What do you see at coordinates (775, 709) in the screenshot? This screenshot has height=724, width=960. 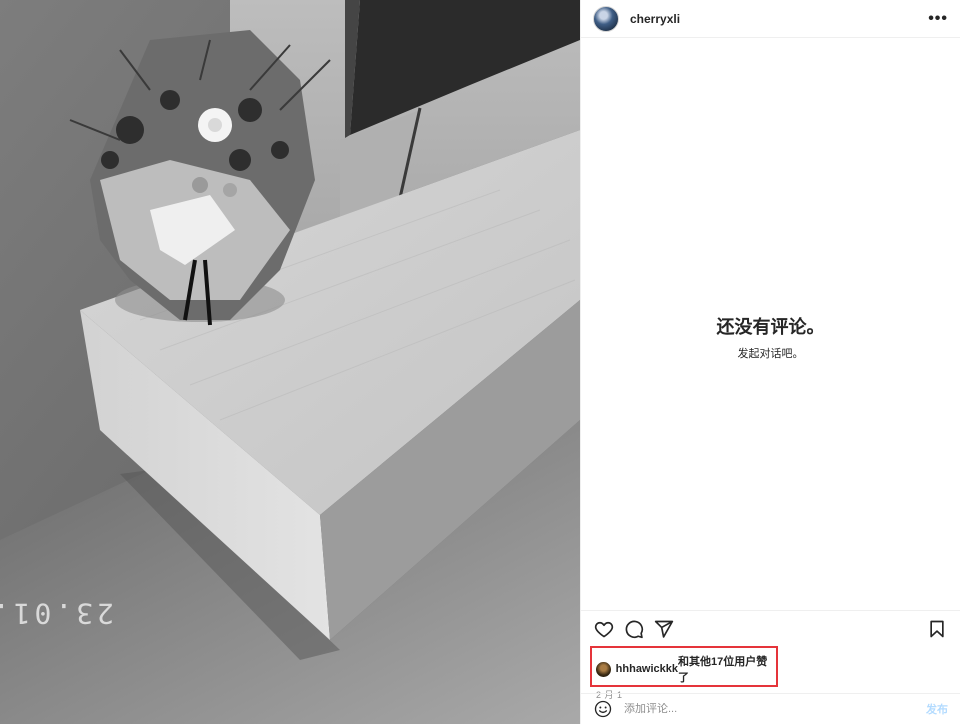 I see `comment-input` at bounding box center [775, 709].